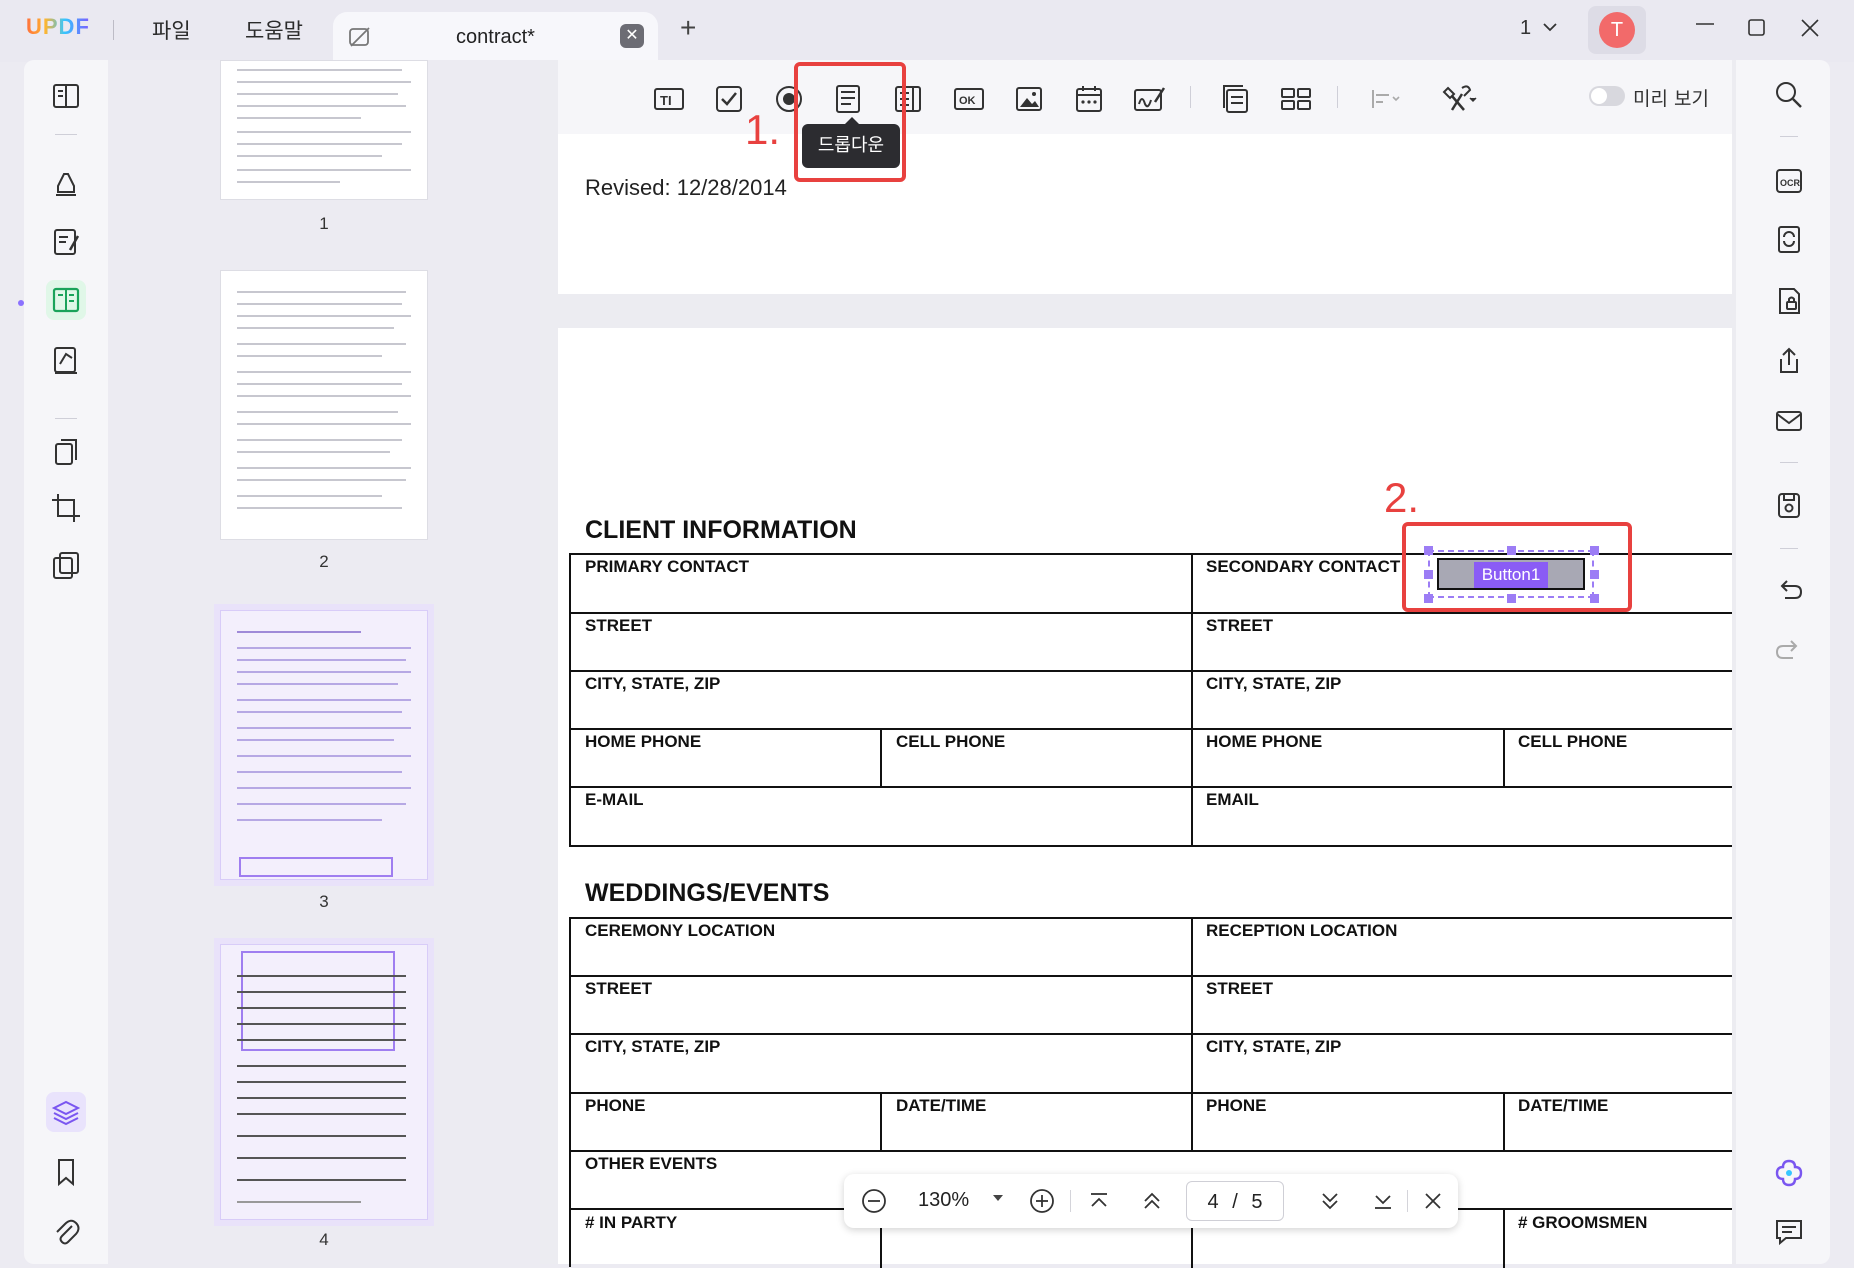 The height and width of the screenshot is (1268, 1854). I want to click on button-icon: OK, so click(969, 99).